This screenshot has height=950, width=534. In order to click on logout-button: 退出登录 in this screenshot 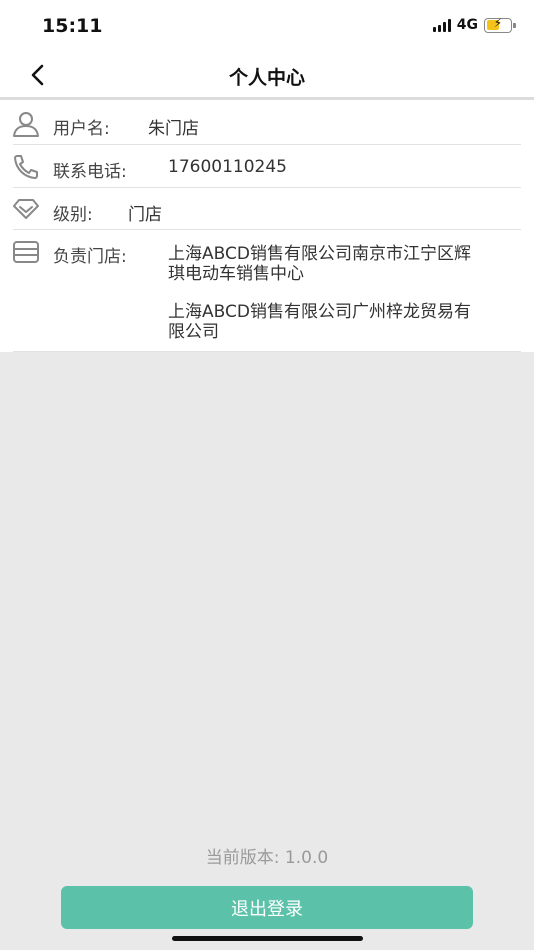, I will do `click(267, 907)`.